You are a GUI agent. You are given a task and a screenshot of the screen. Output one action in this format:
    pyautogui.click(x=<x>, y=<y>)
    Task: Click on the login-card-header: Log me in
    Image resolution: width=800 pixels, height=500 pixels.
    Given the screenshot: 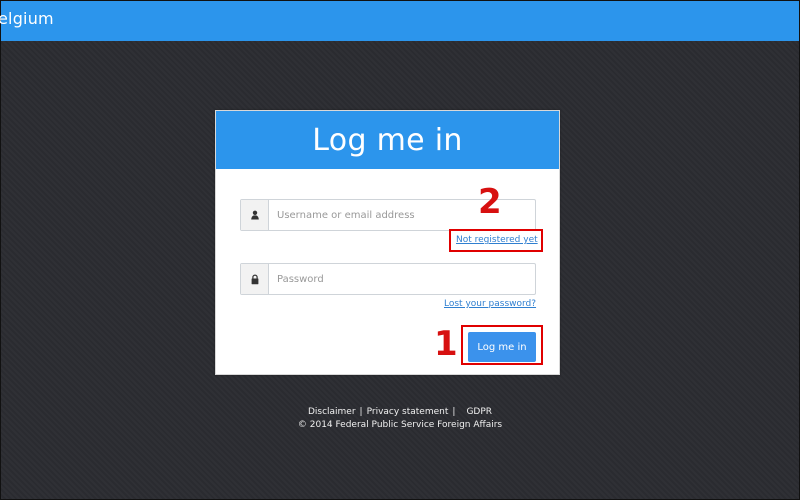 What is the action you would take?
    pyautogui.click(x=387, y=140)
    